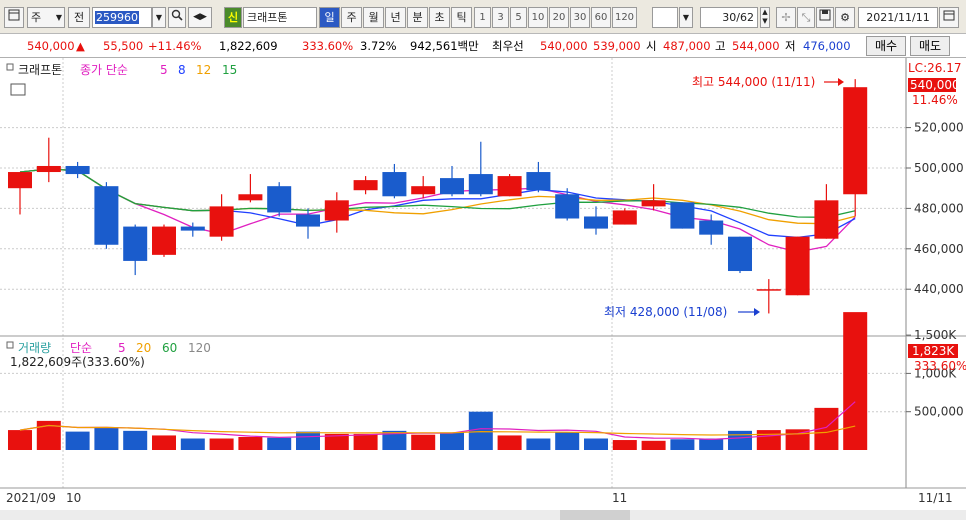 This screenshot has width=966, height=520. Describe the element at coordinates (665, 312) in the screenshot. I see `low-annotation: 최저 428,000 (11/08)` at that location.